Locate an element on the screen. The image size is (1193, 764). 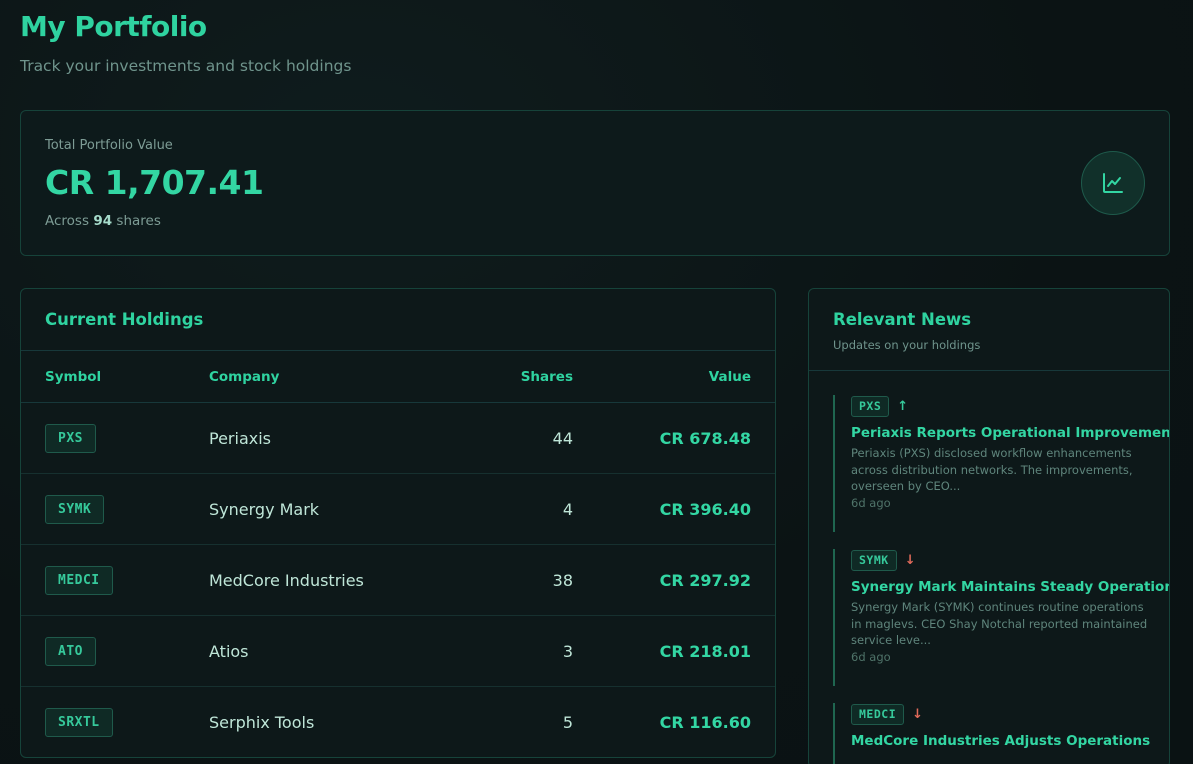
symbol-badge: SRXTL is located at coordinates (79, 722).